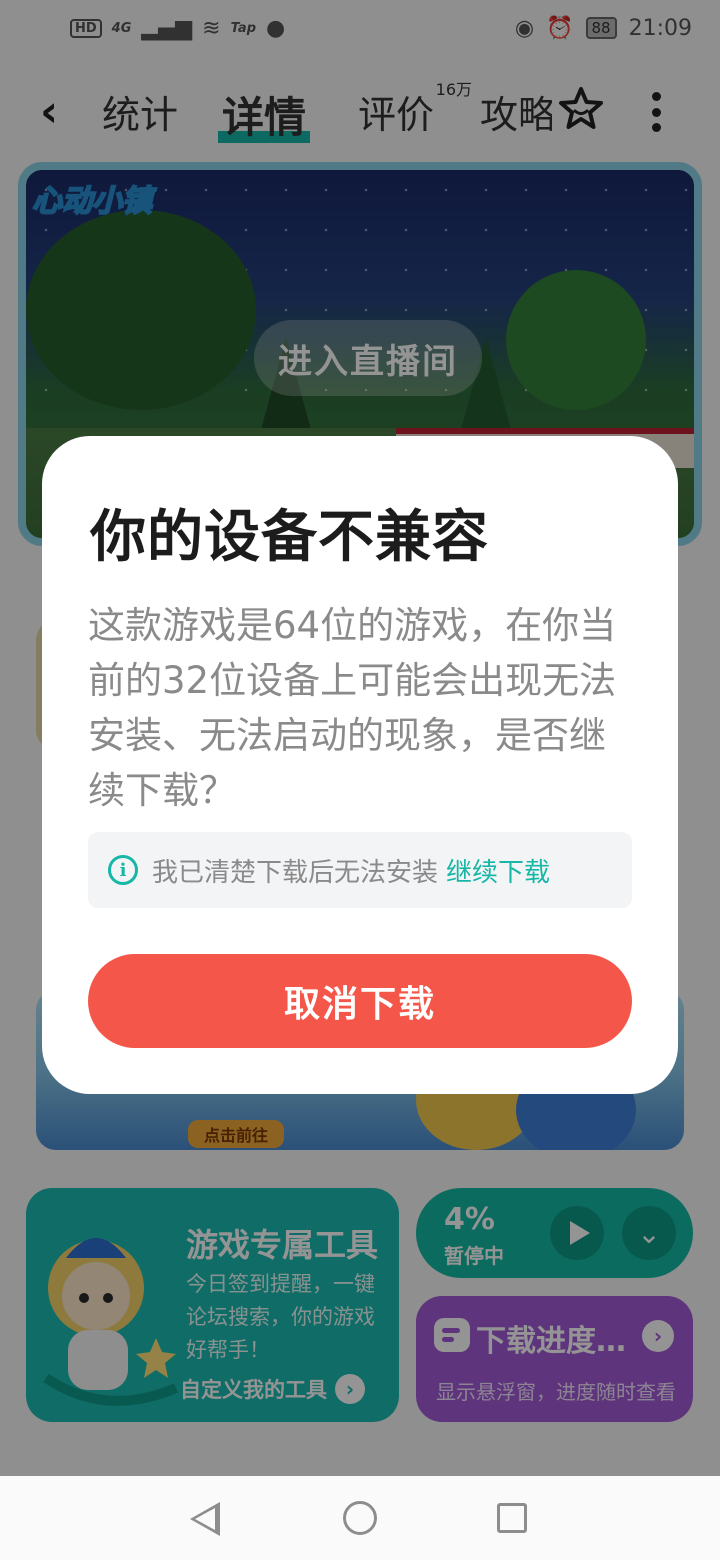 The width and height of the screenshot is (720, 1560). What do you see at coordinates (512, 1518) in the screenshot?
I see `system-recents-icon` at bounding box center [512, 1518].